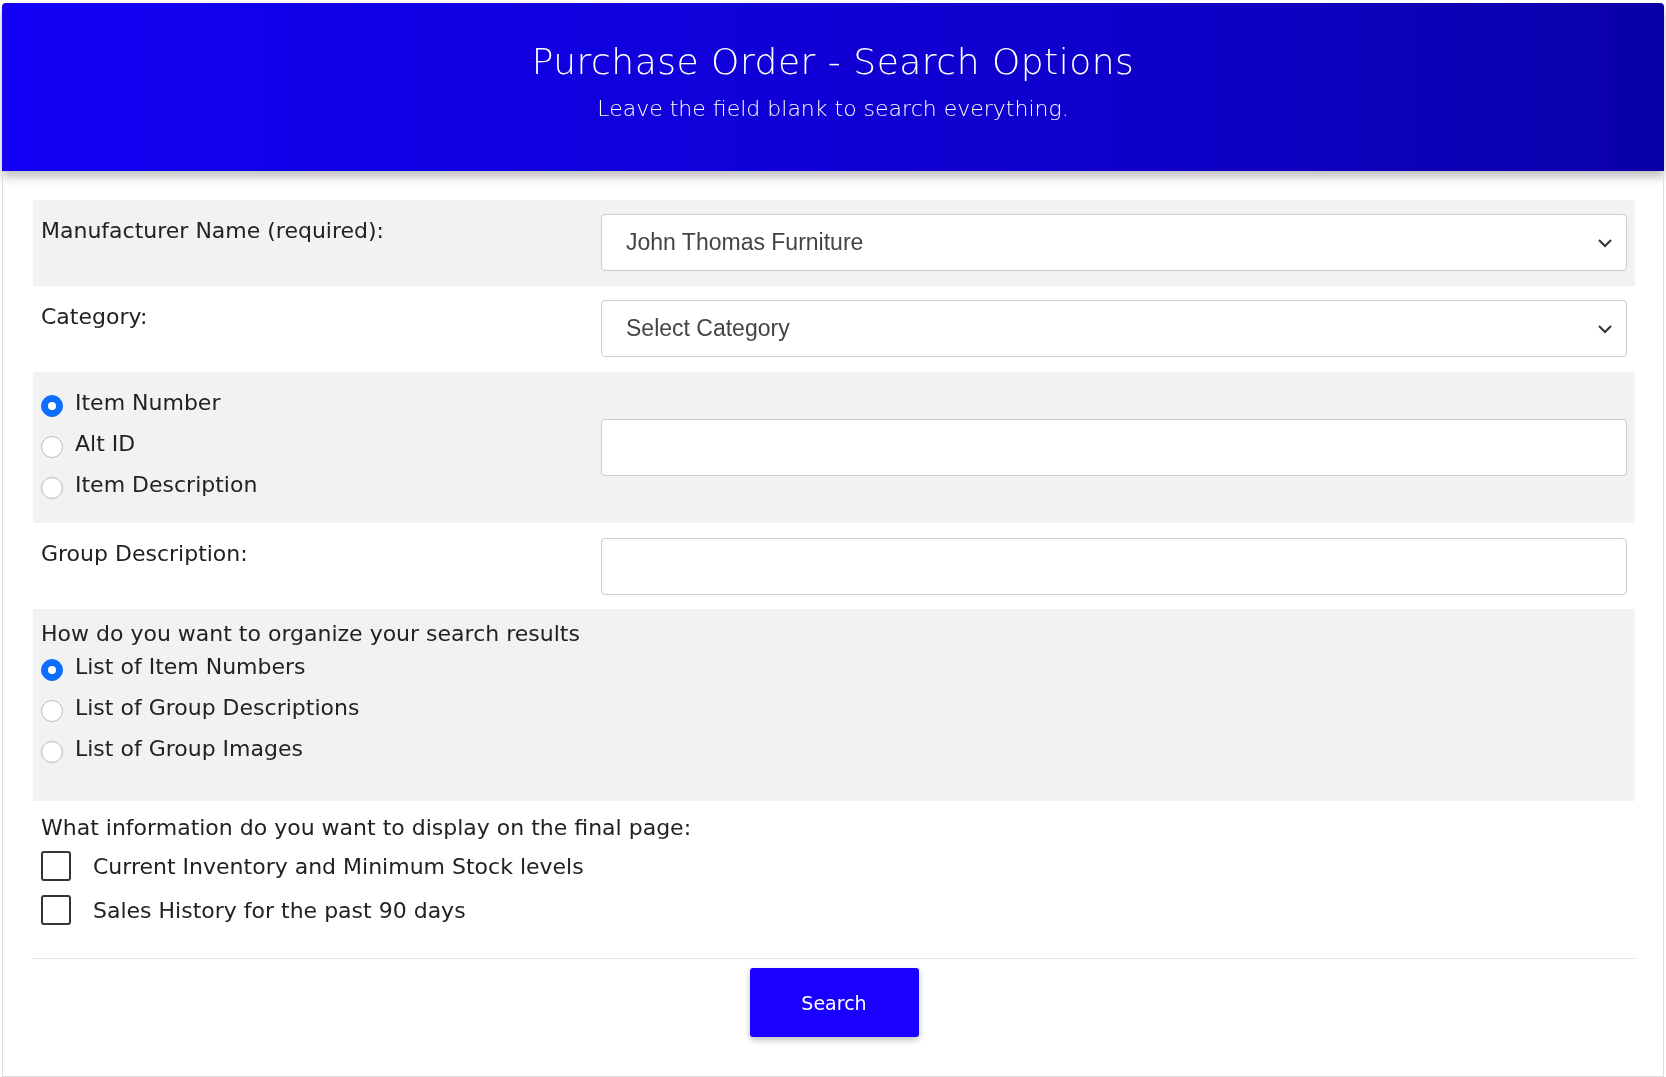 Image resolution: width=1666 pixels, height=1077 pixels. Describe the element at coordinates (190, 666) in the screenshot. I see `radio-label: List of Item Numbers` at that location.